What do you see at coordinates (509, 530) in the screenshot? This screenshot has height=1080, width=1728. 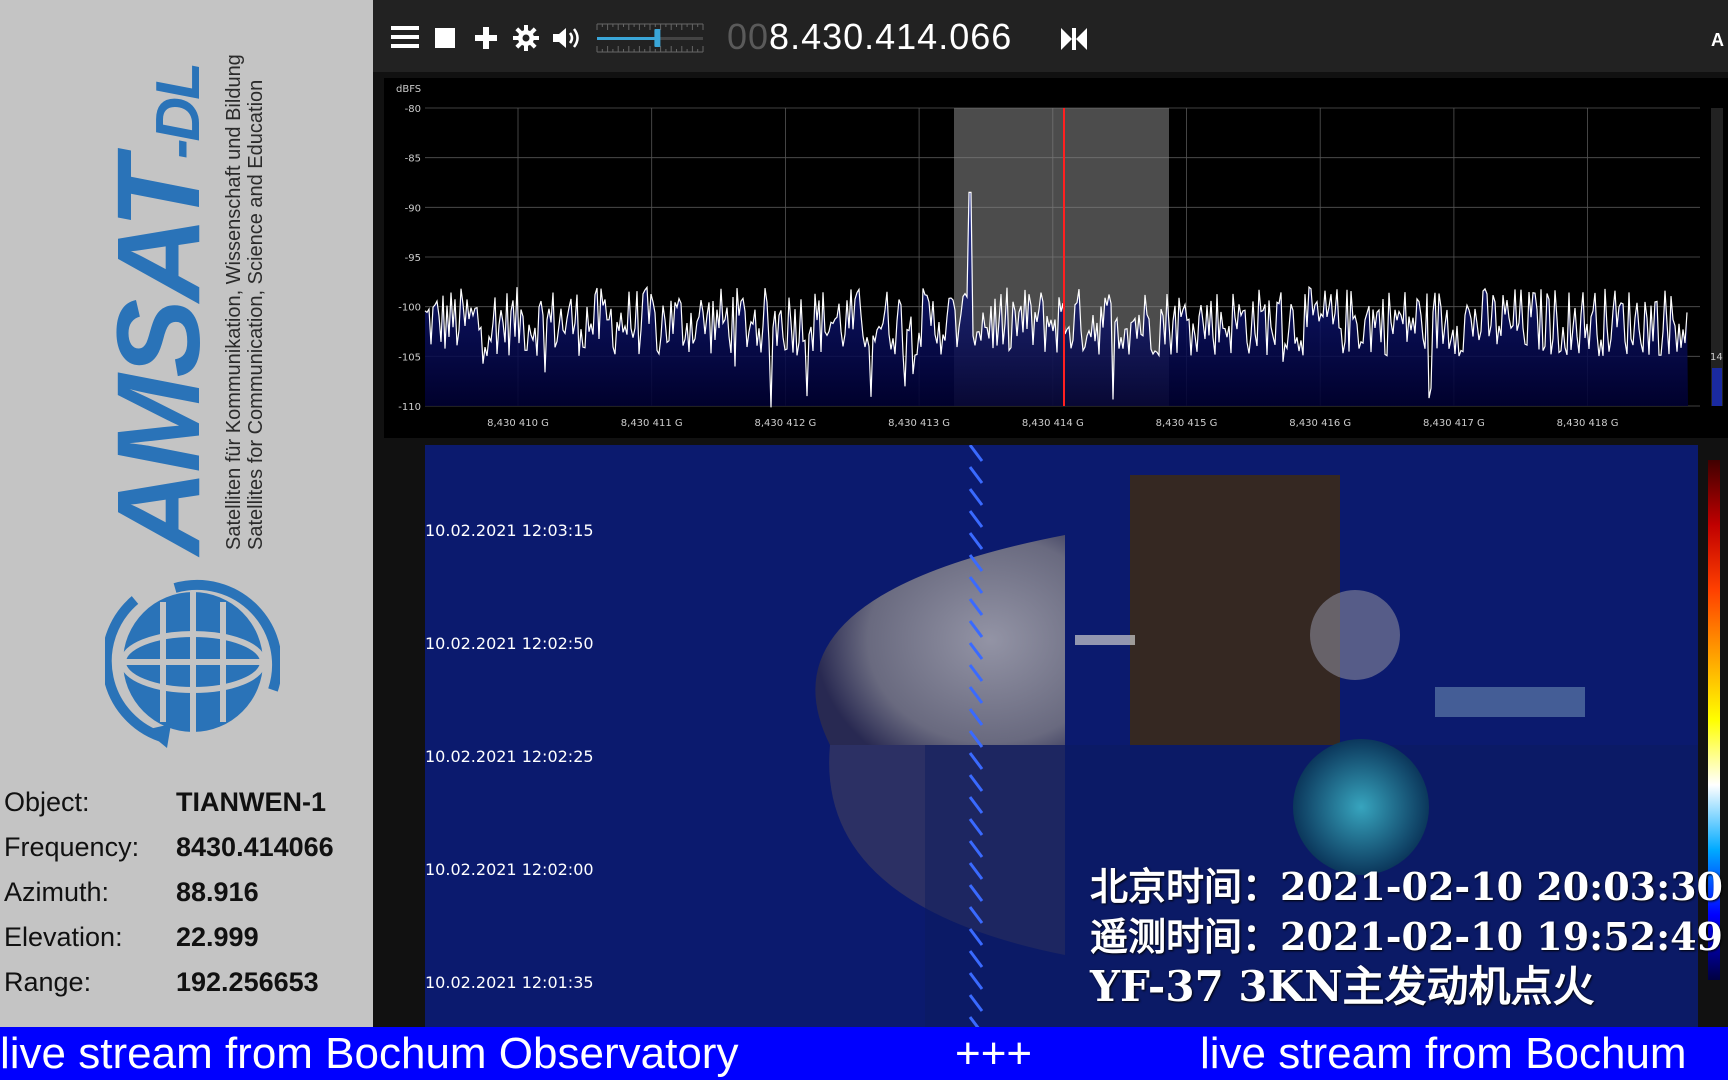 I see `waterfall-timestamp: 10.02.2021 12:03:15` at bounding box center [509, 530].